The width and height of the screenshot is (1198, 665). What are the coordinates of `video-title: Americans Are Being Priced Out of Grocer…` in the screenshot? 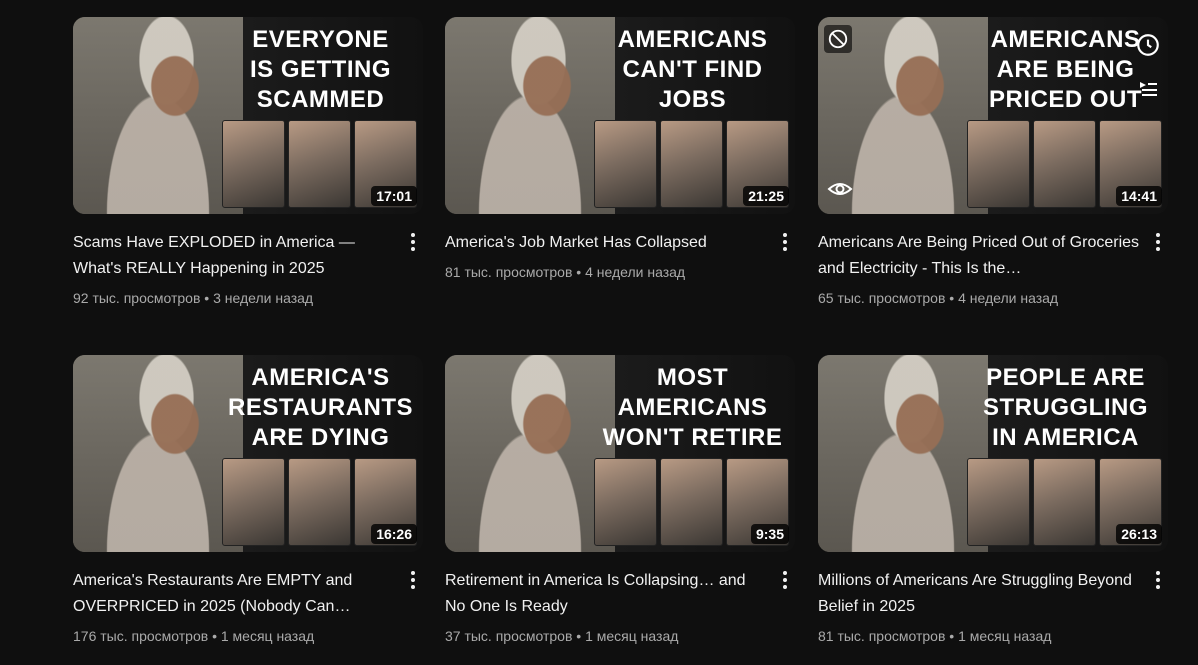 It's located at (979, 256).